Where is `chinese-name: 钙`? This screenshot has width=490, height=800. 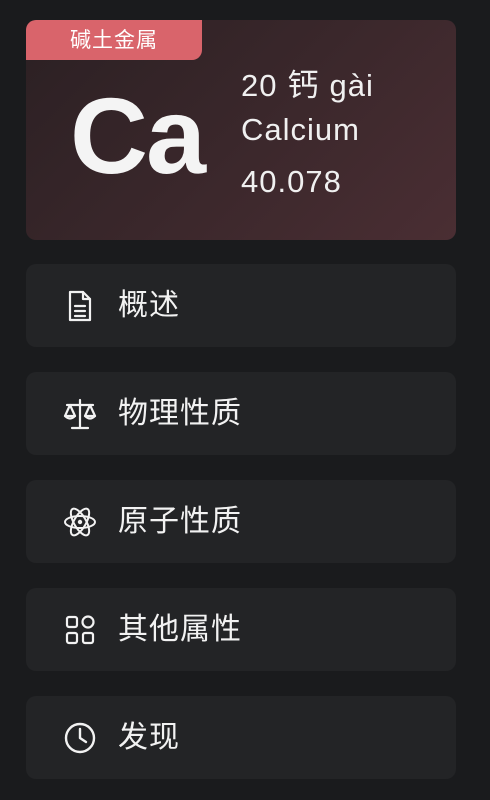
chinese-name: 钙 is located at coordinates (303, 85).